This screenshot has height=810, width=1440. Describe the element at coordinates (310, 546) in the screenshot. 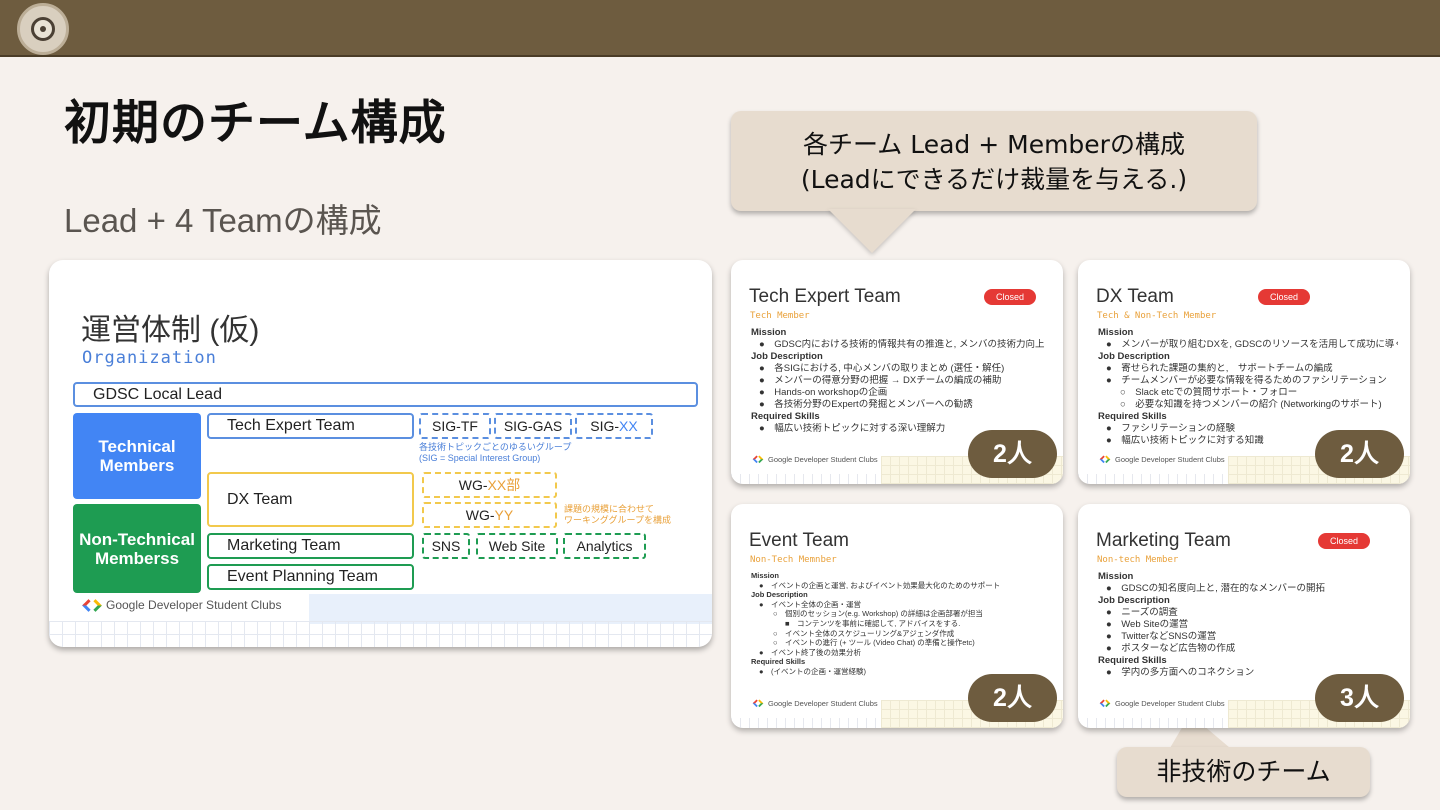

I see `marketing-team-box: Marketing Team` at that location.